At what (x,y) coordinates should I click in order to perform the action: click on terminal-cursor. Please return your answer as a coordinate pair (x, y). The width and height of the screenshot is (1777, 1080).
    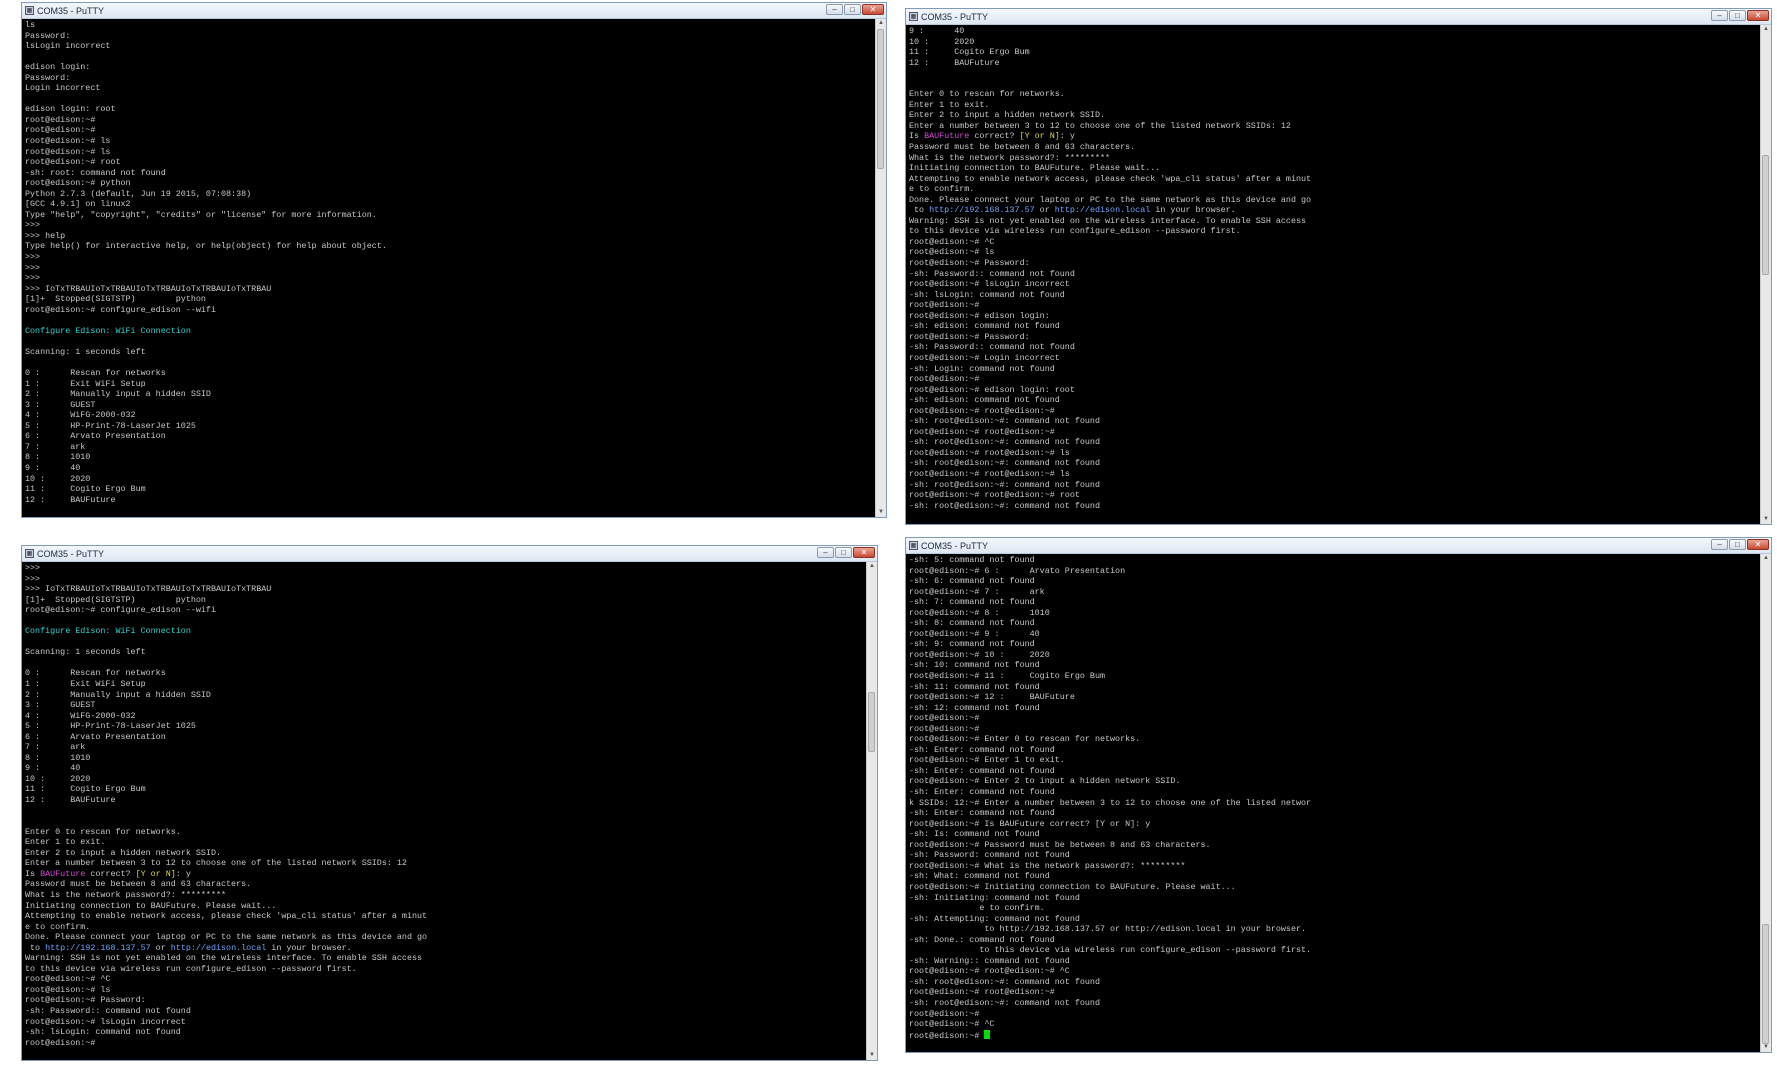
    Looking at the image, I should click on (987, 1034).